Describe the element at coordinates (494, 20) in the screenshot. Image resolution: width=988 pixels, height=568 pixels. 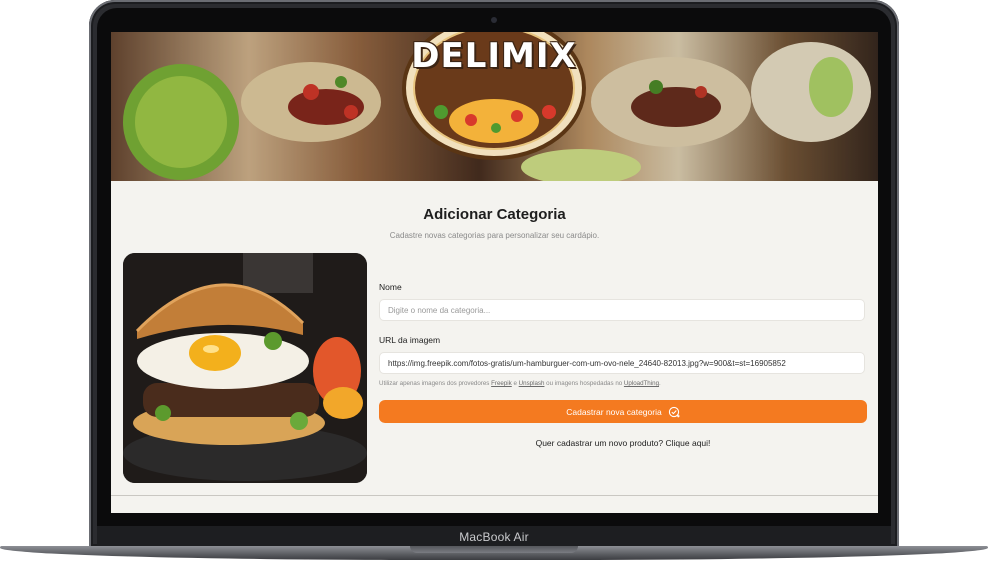
I see `camera-icon` at that location.